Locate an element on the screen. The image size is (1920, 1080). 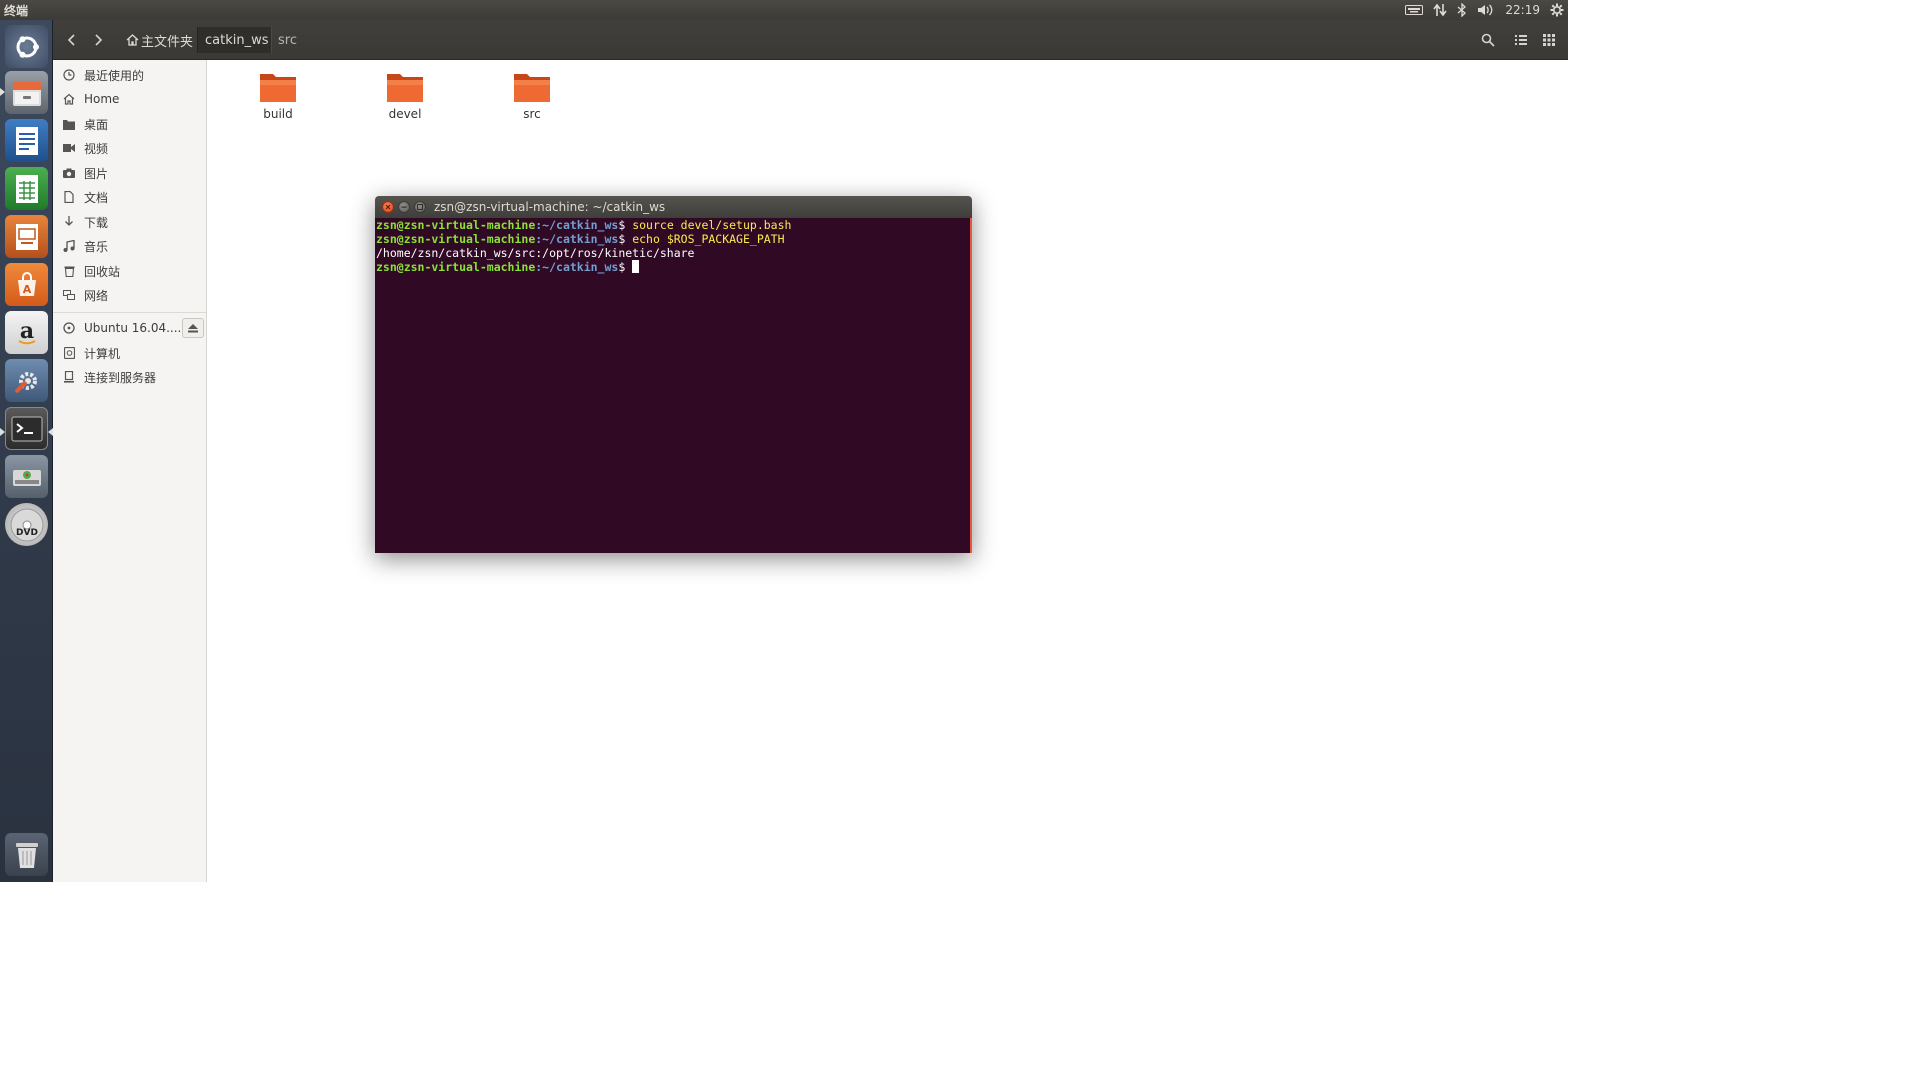
search-button is located at coordinates (1488, 40).